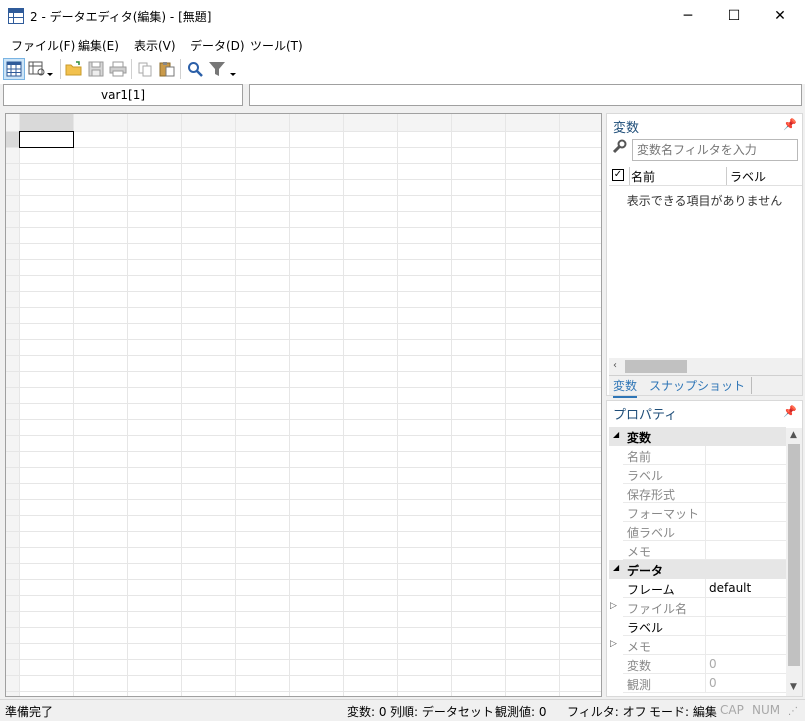 This screenshot has width=805, height=721. I want to click on property-name: 名前, so click(639, 457).